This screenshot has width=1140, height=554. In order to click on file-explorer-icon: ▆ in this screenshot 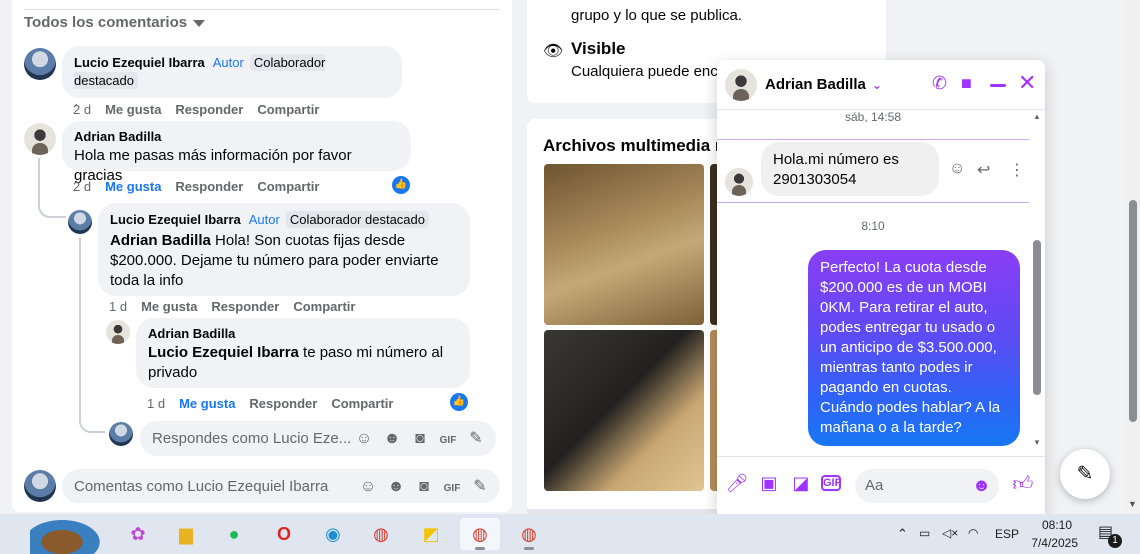, I will do `click(186, 534)`.